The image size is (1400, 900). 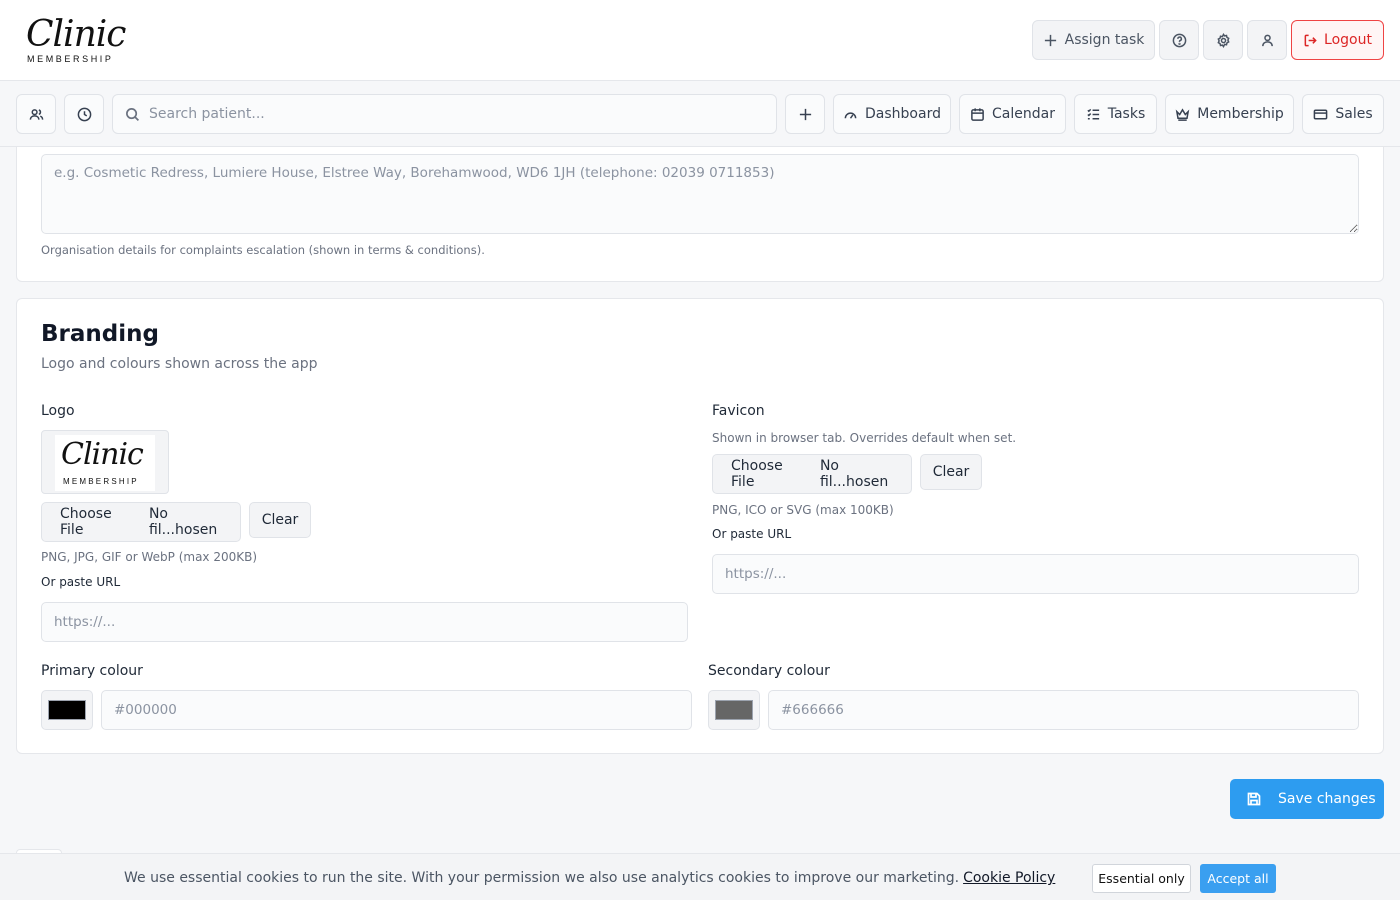 I want to click on save-icon, so click(x=1254, y=799).